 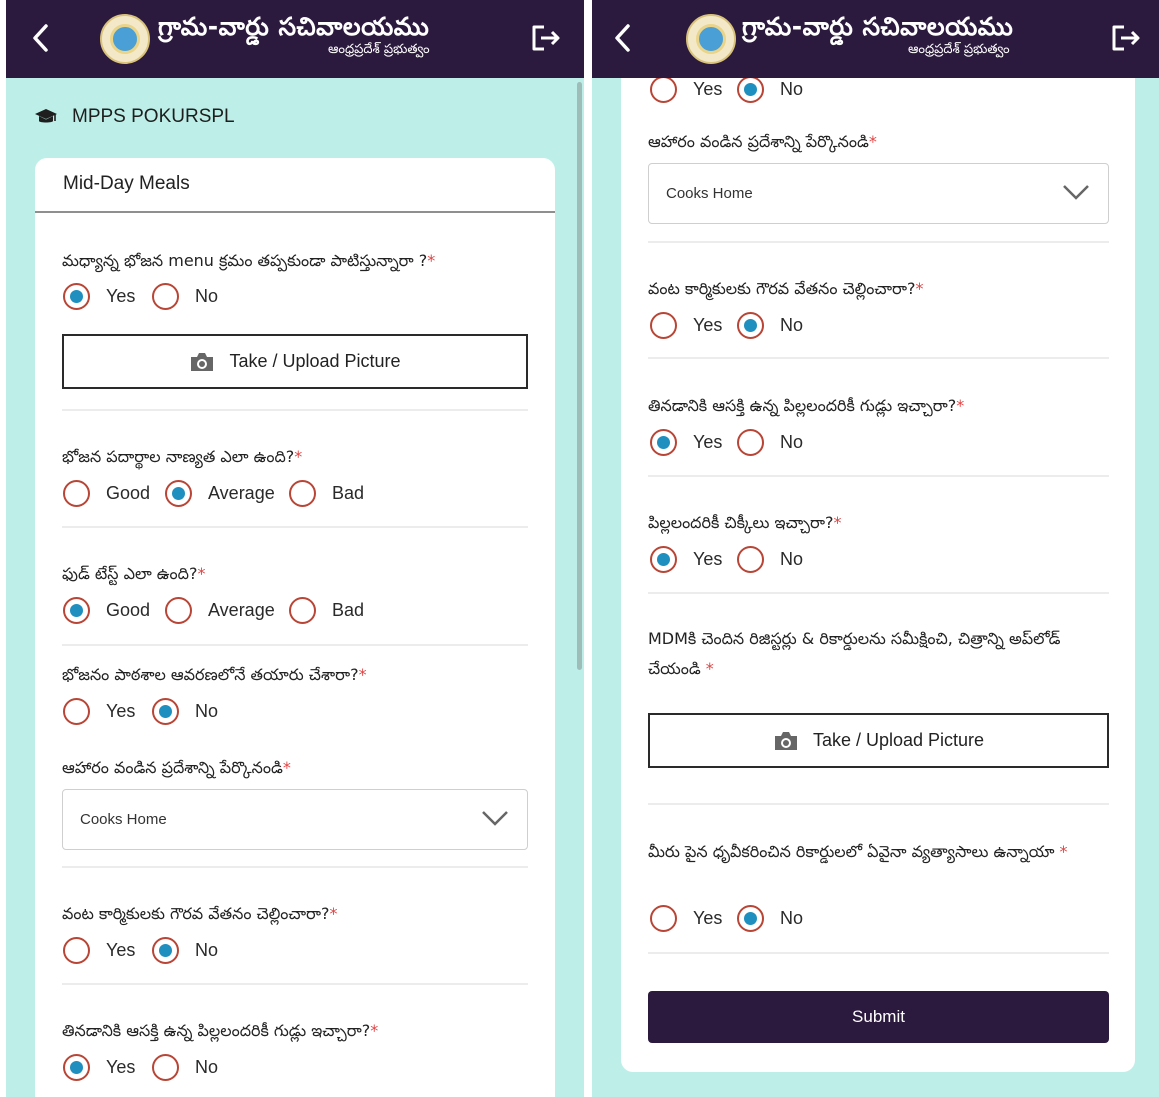 I want to click on submit-button: Submit, so click(x=878, y=1017).